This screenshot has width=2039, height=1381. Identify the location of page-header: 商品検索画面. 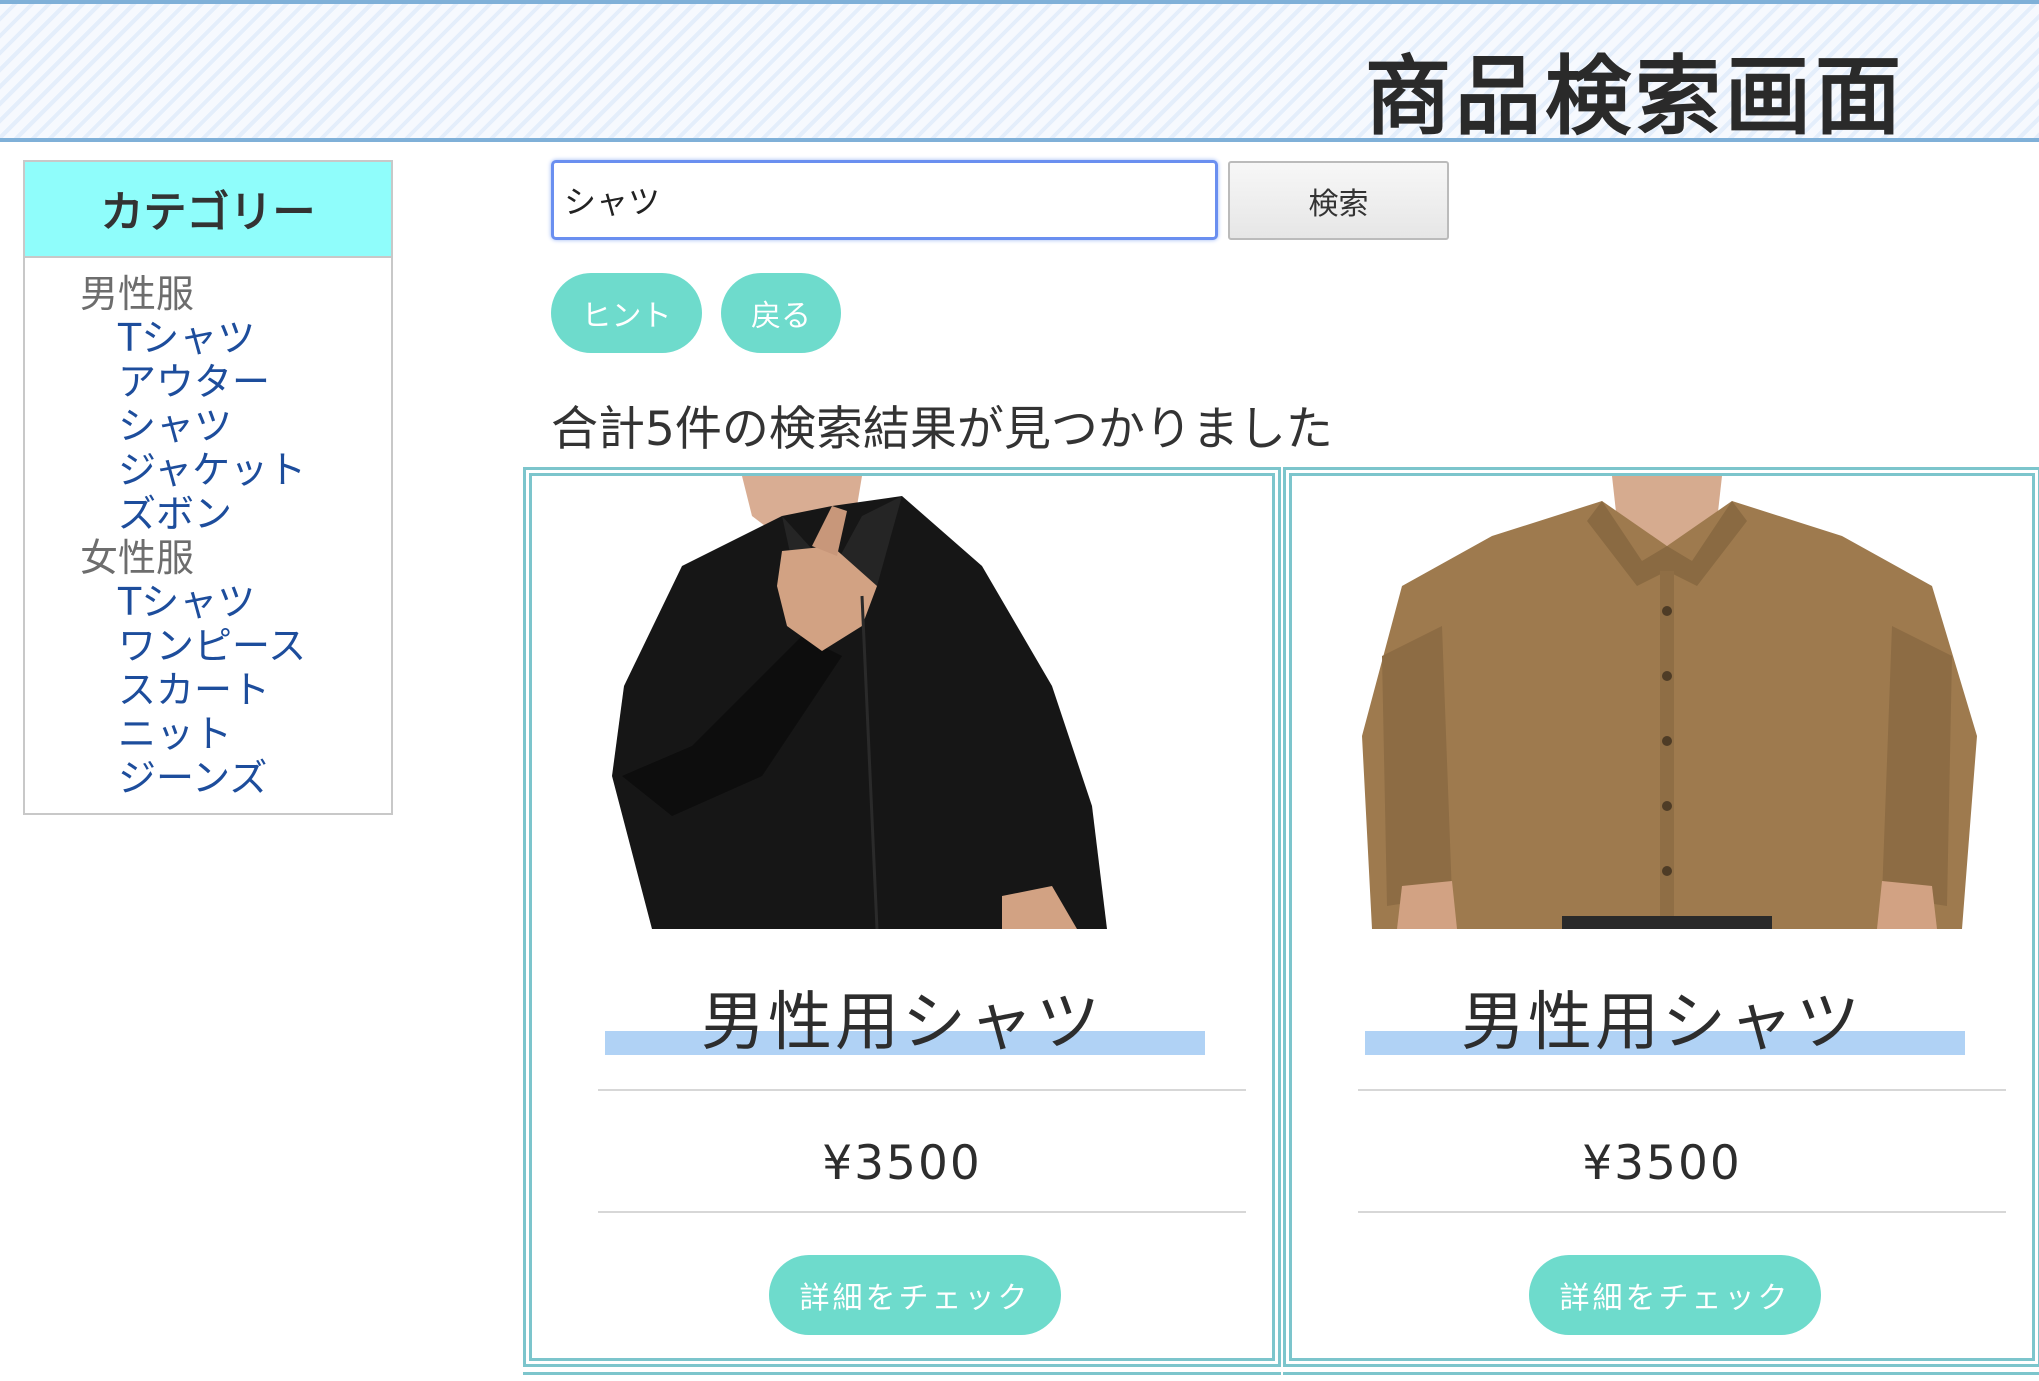
(1019, 73).